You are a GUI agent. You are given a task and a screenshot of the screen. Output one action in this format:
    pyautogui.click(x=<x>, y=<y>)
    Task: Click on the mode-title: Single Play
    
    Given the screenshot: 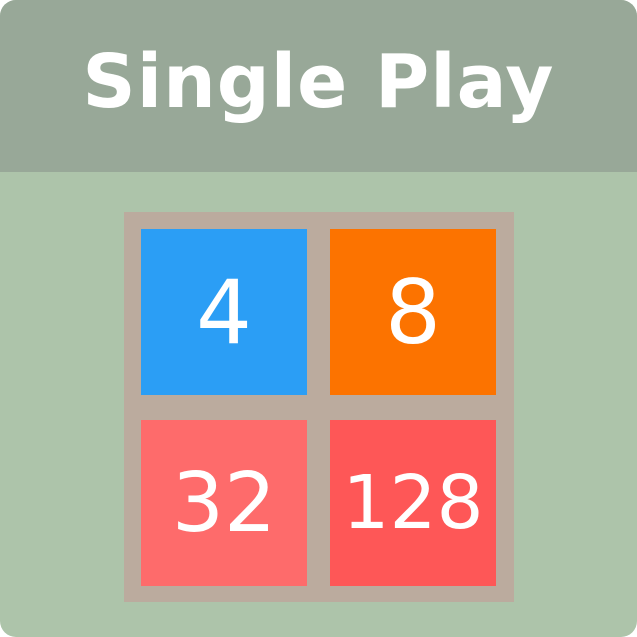 What is the action you would take?
    pyautogui.click(x=318, y=82)
    